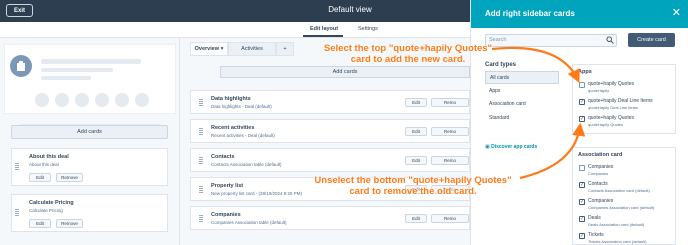  I want to click on exit-button: Exit, so click(19, 10).